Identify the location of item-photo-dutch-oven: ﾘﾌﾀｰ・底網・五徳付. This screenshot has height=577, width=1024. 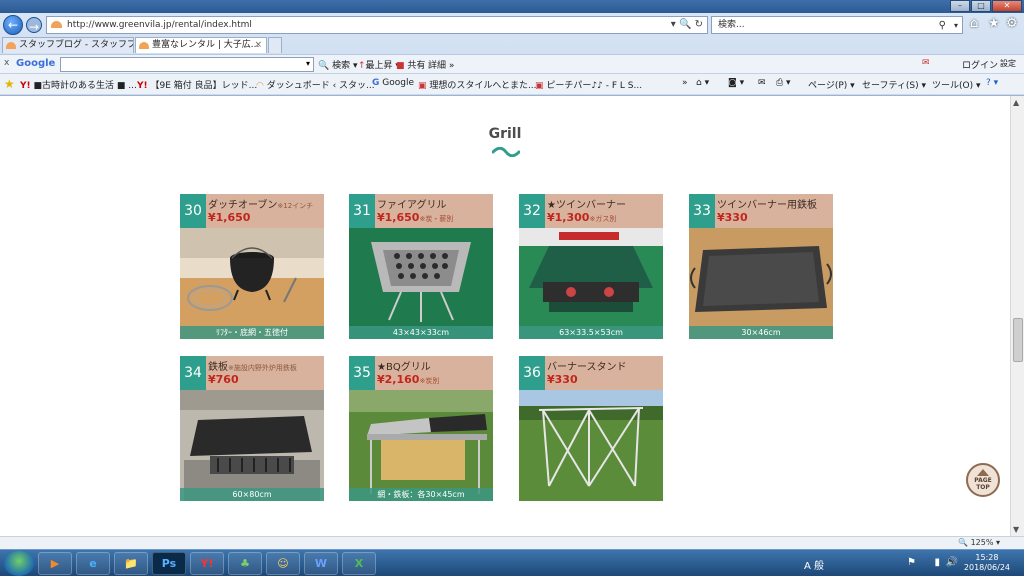
(252, 283).